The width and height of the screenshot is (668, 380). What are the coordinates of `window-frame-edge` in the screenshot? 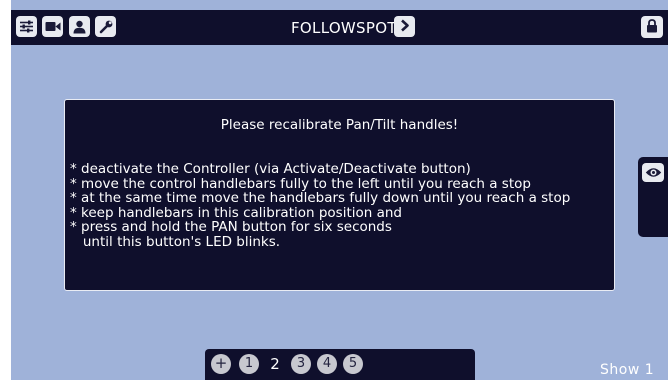 It's located at (5, 190).